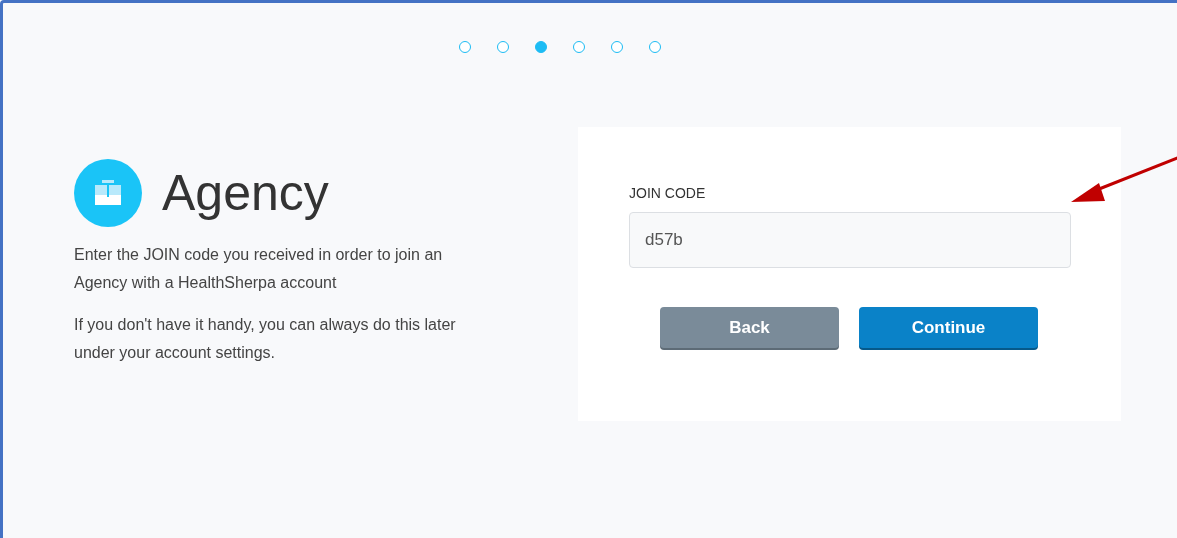  Describe the element at coordinates (668, 193) in the screenshot. I see `field-label: JOIN CODE` at that location.